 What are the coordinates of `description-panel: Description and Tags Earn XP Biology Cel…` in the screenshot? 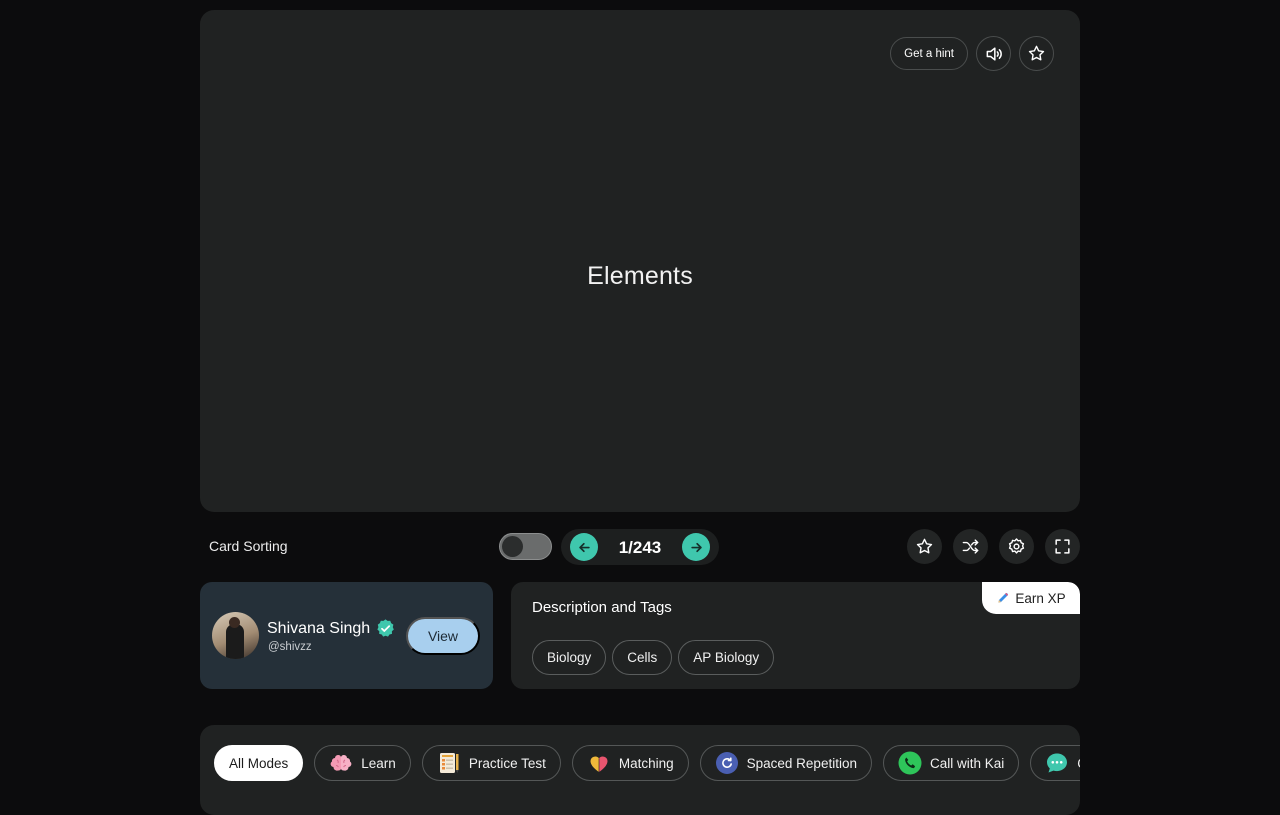 It's located at (795, 635).